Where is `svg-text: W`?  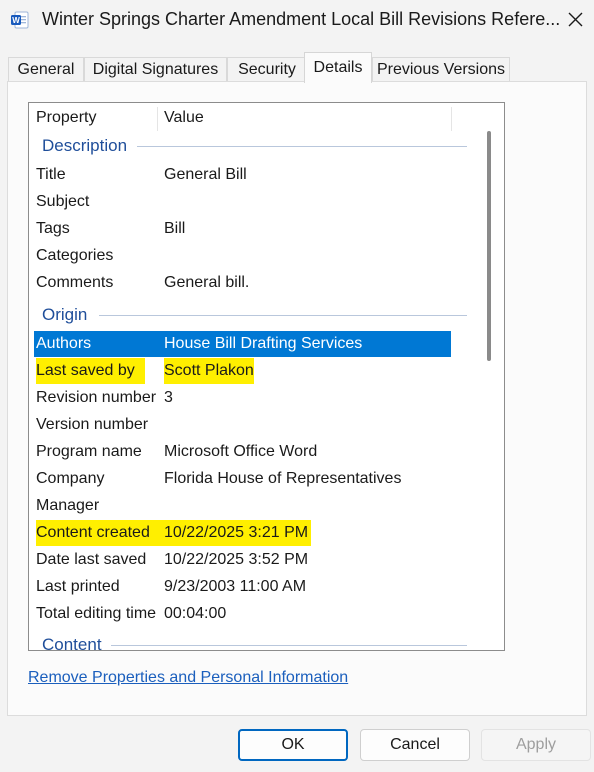
svg-text: W is located at coordinates (16, 20).